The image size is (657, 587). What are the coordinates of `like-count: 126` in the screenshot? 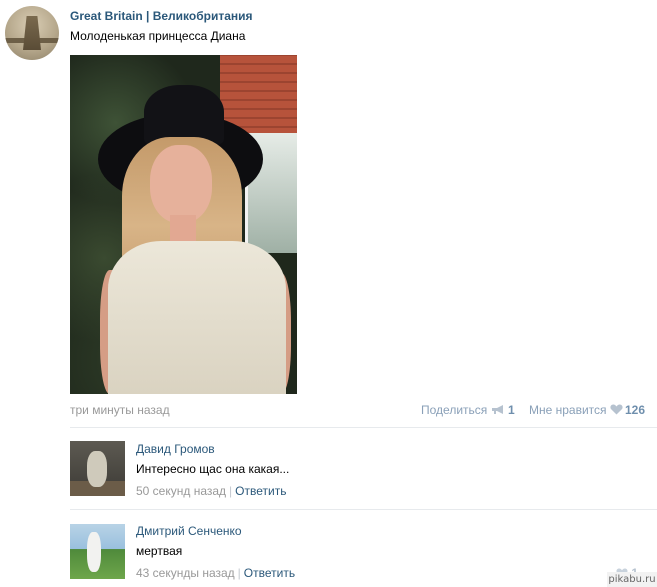 It's located at (635, 410).